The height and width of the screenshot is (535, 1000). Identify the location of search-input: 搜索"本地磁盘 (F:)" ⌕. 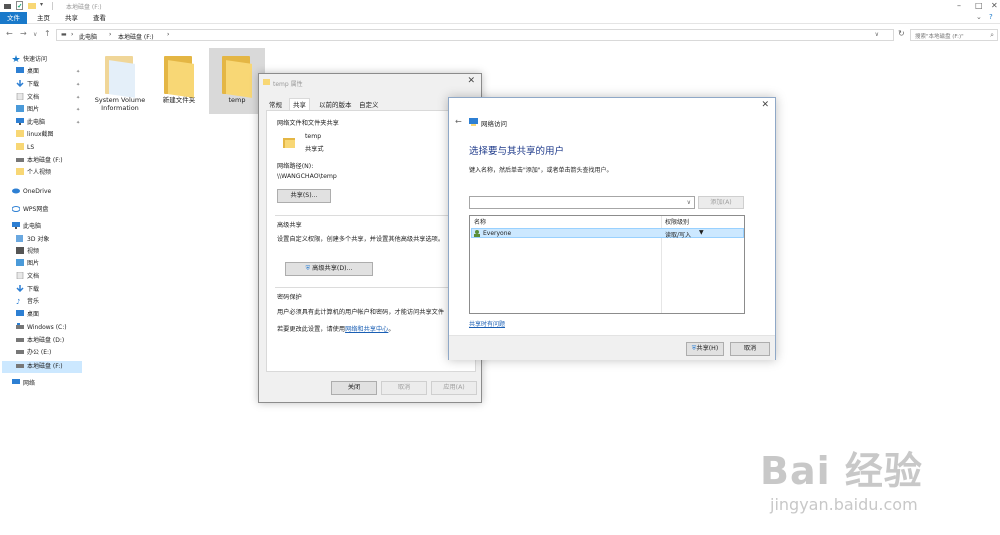
(954, 35).